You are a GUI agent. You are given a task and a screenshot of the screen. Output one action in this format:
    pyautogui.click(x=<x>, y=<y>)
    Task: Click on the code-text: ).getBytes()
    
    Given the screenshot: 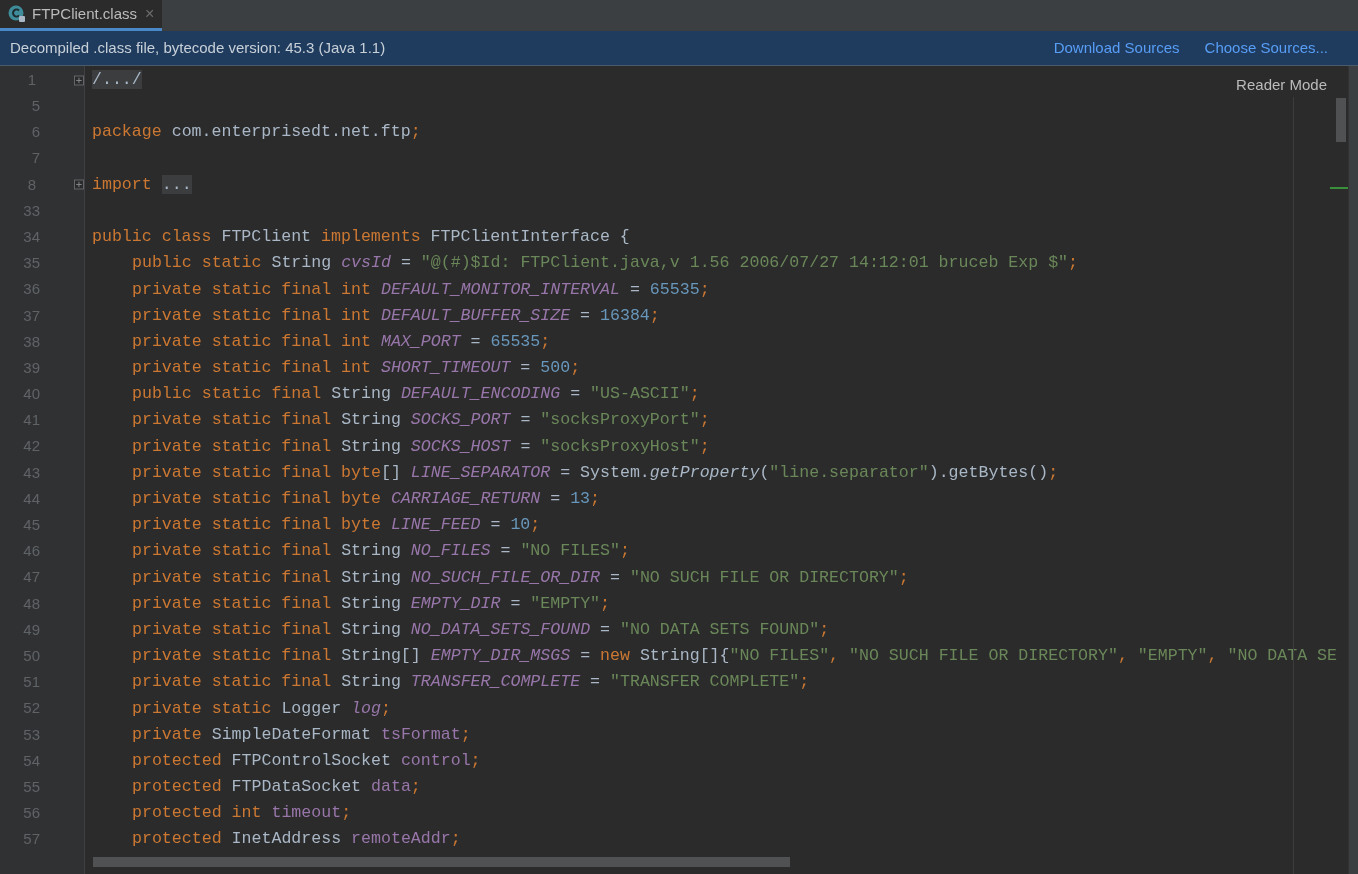 What is the action you would take?
    pyautogui.click(x=988, y=472)
    